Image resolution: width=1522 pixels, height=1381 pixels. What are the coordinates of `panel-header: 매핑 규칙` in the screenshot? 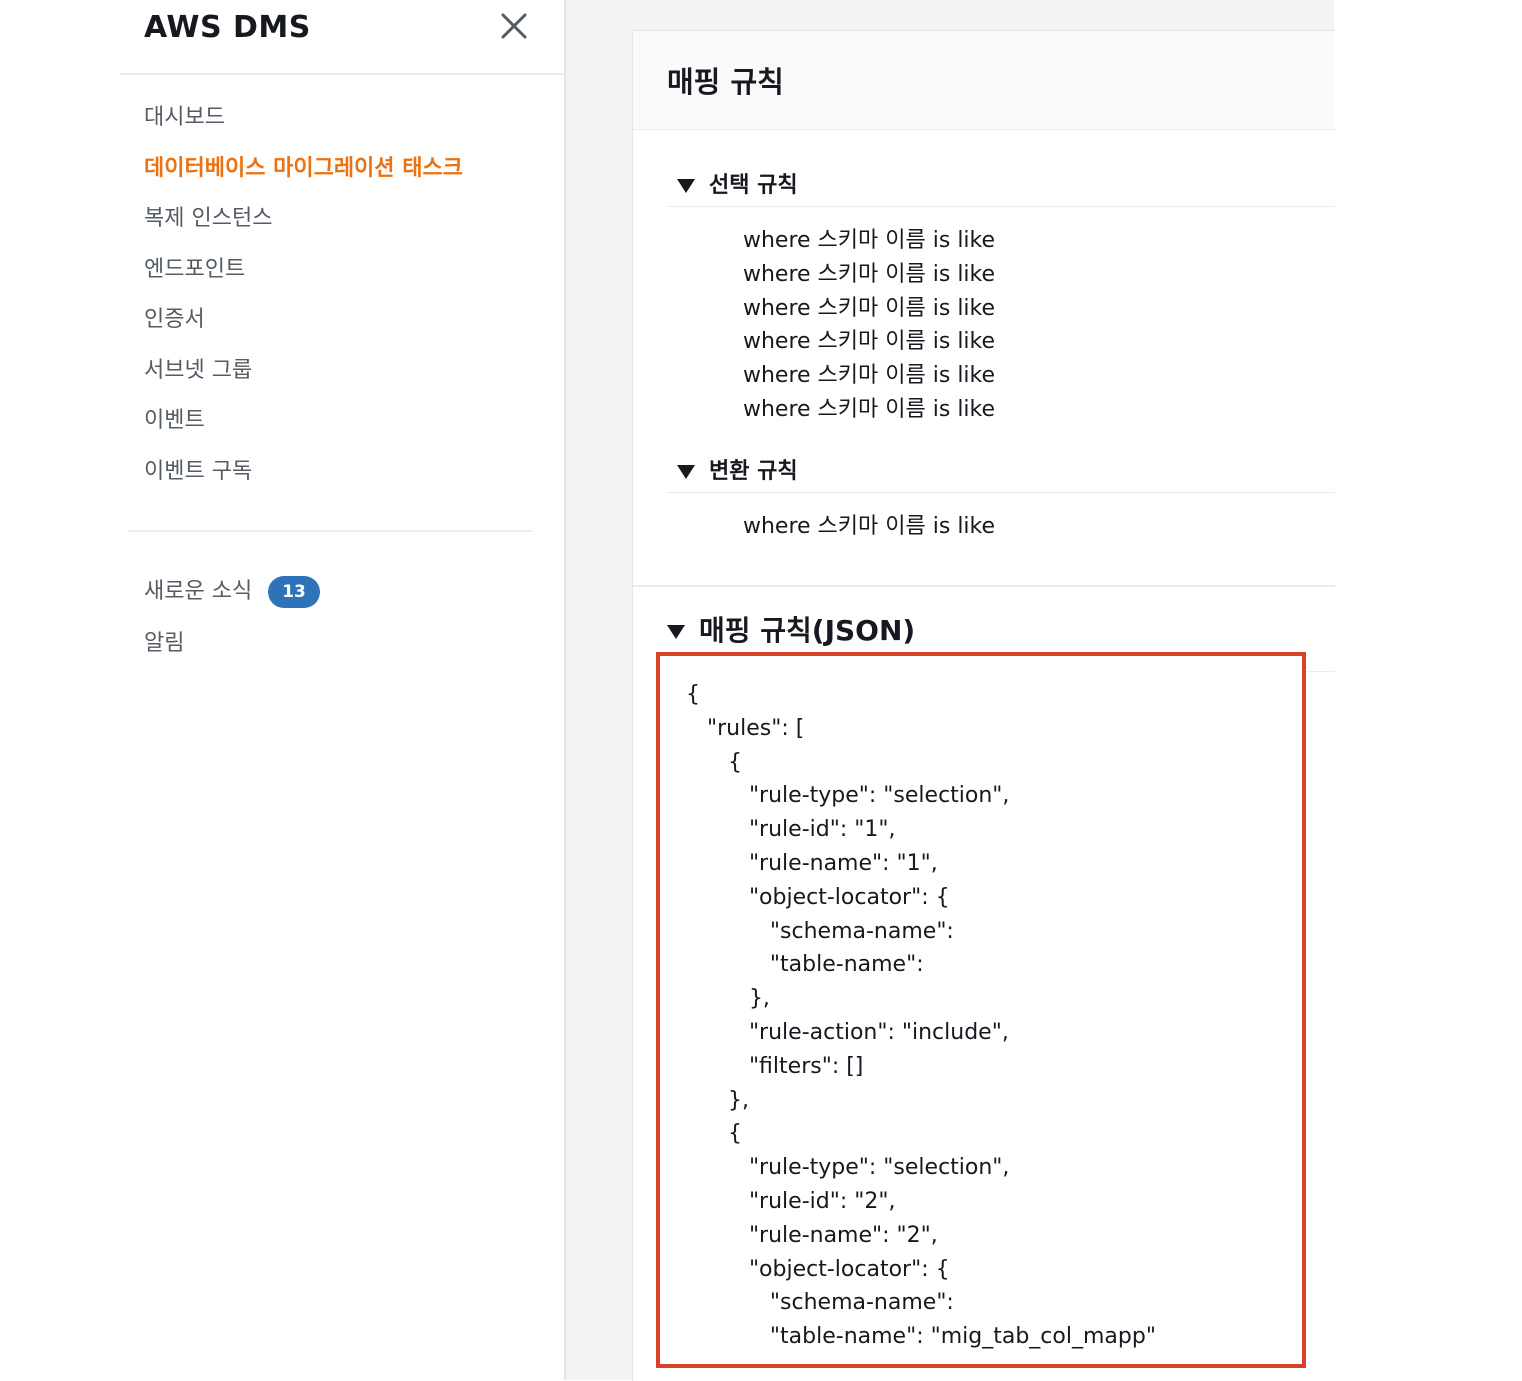 It's located at (984, 80).